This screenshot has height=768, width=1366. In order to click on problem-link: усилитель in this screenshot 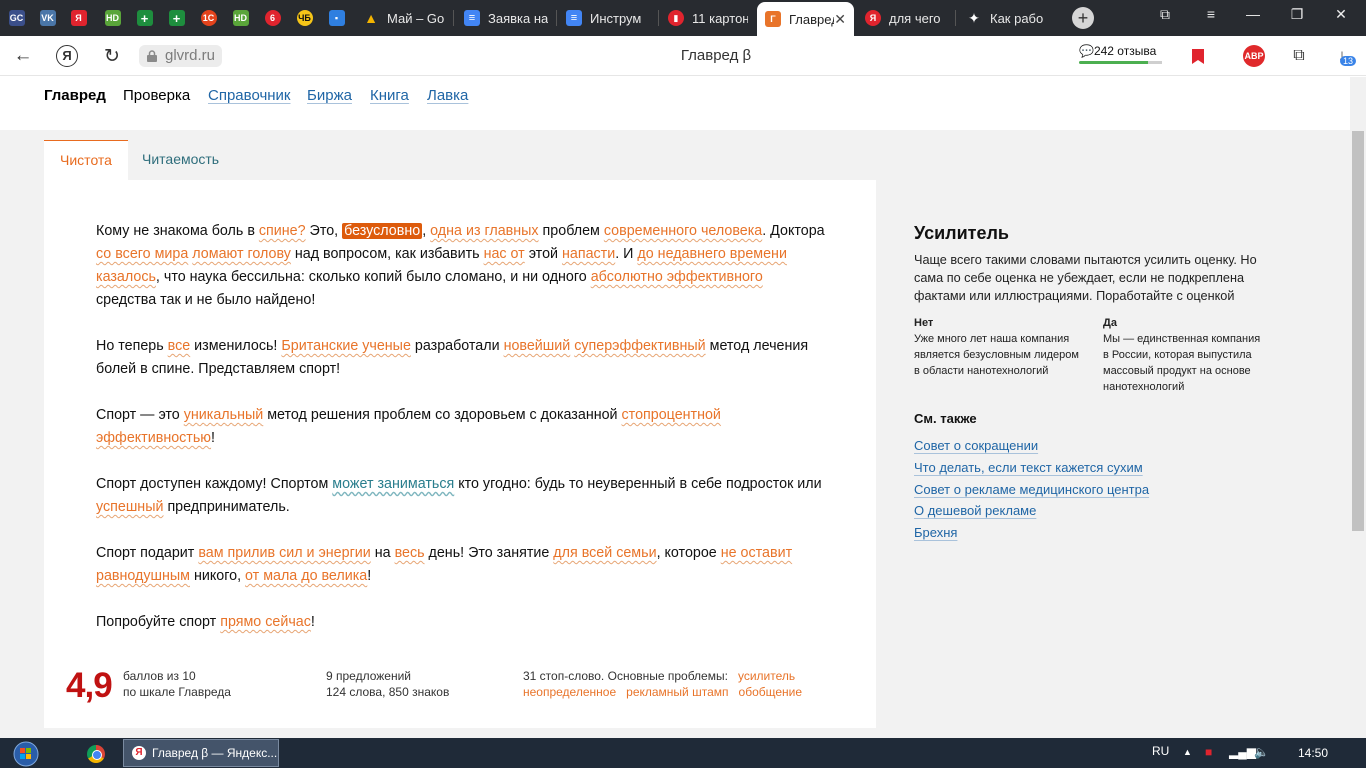, I will do `click(766, 676)`.